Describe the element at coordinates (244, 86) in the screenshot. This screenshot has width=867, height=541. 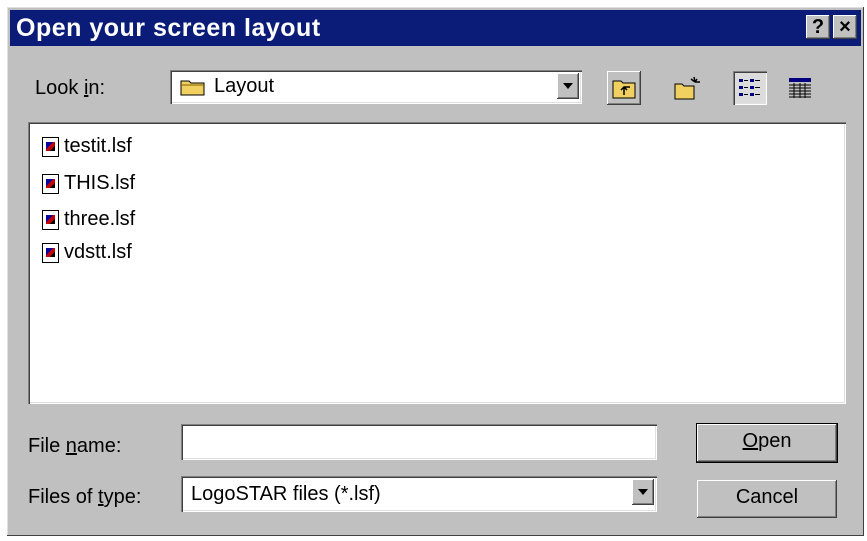
I see `look-in-value: Layout` at that location.